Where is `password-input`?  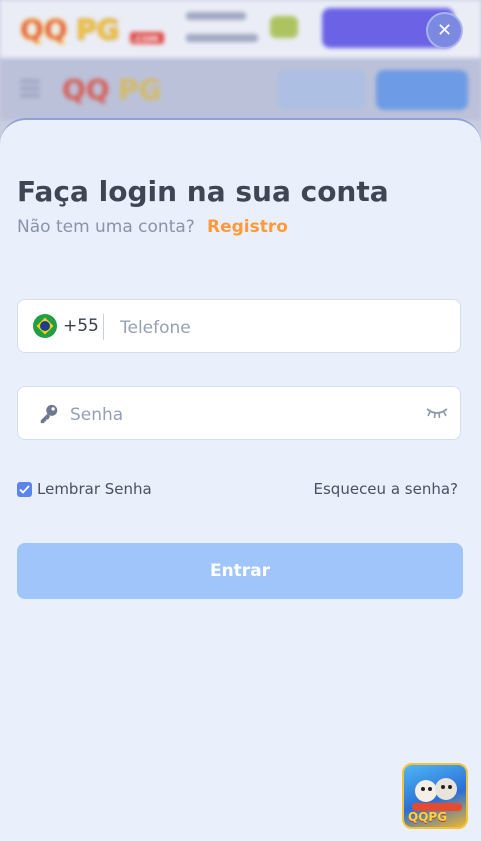
password-input is located at coordinates (240, 415).